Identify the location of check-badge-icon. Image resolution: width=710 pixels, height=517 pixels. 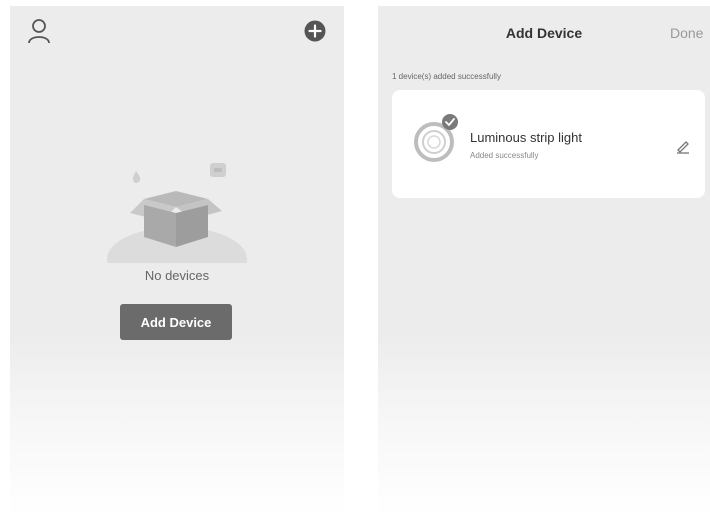
(450, 122).